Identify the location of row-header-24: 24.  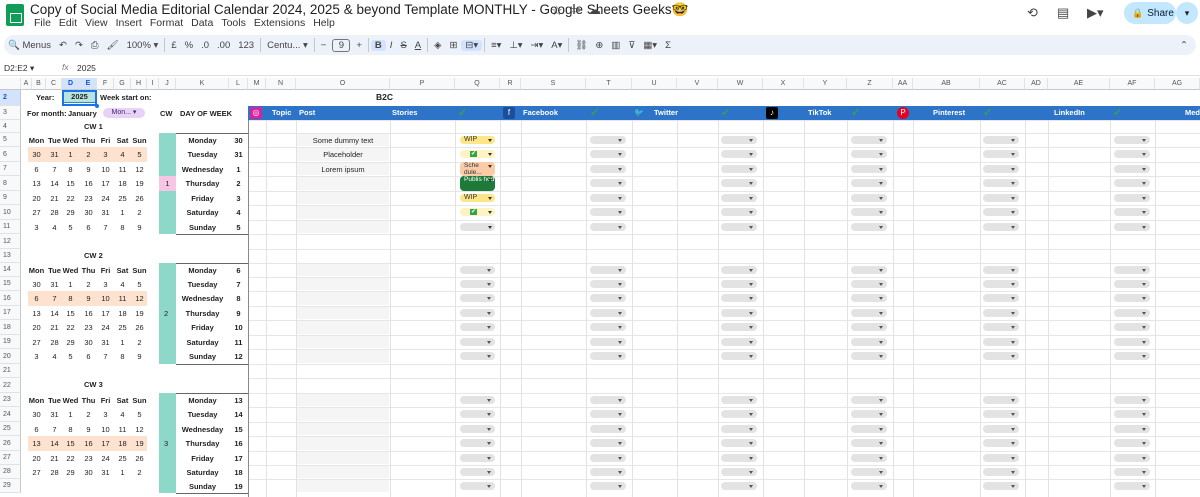
(10, 414).